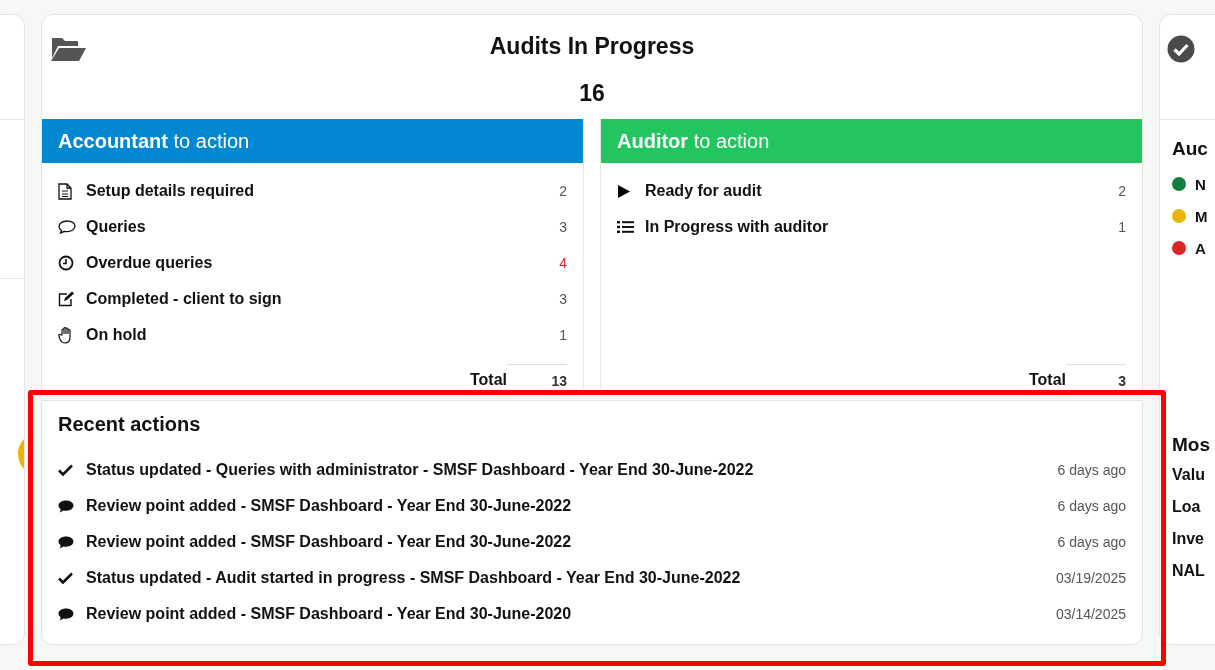 The width and height of the screenshot is (1215, 670). What do you see at coordinates (65, 191) in the screenshot?
I see `document-icon` at bounding box center [65, 191].